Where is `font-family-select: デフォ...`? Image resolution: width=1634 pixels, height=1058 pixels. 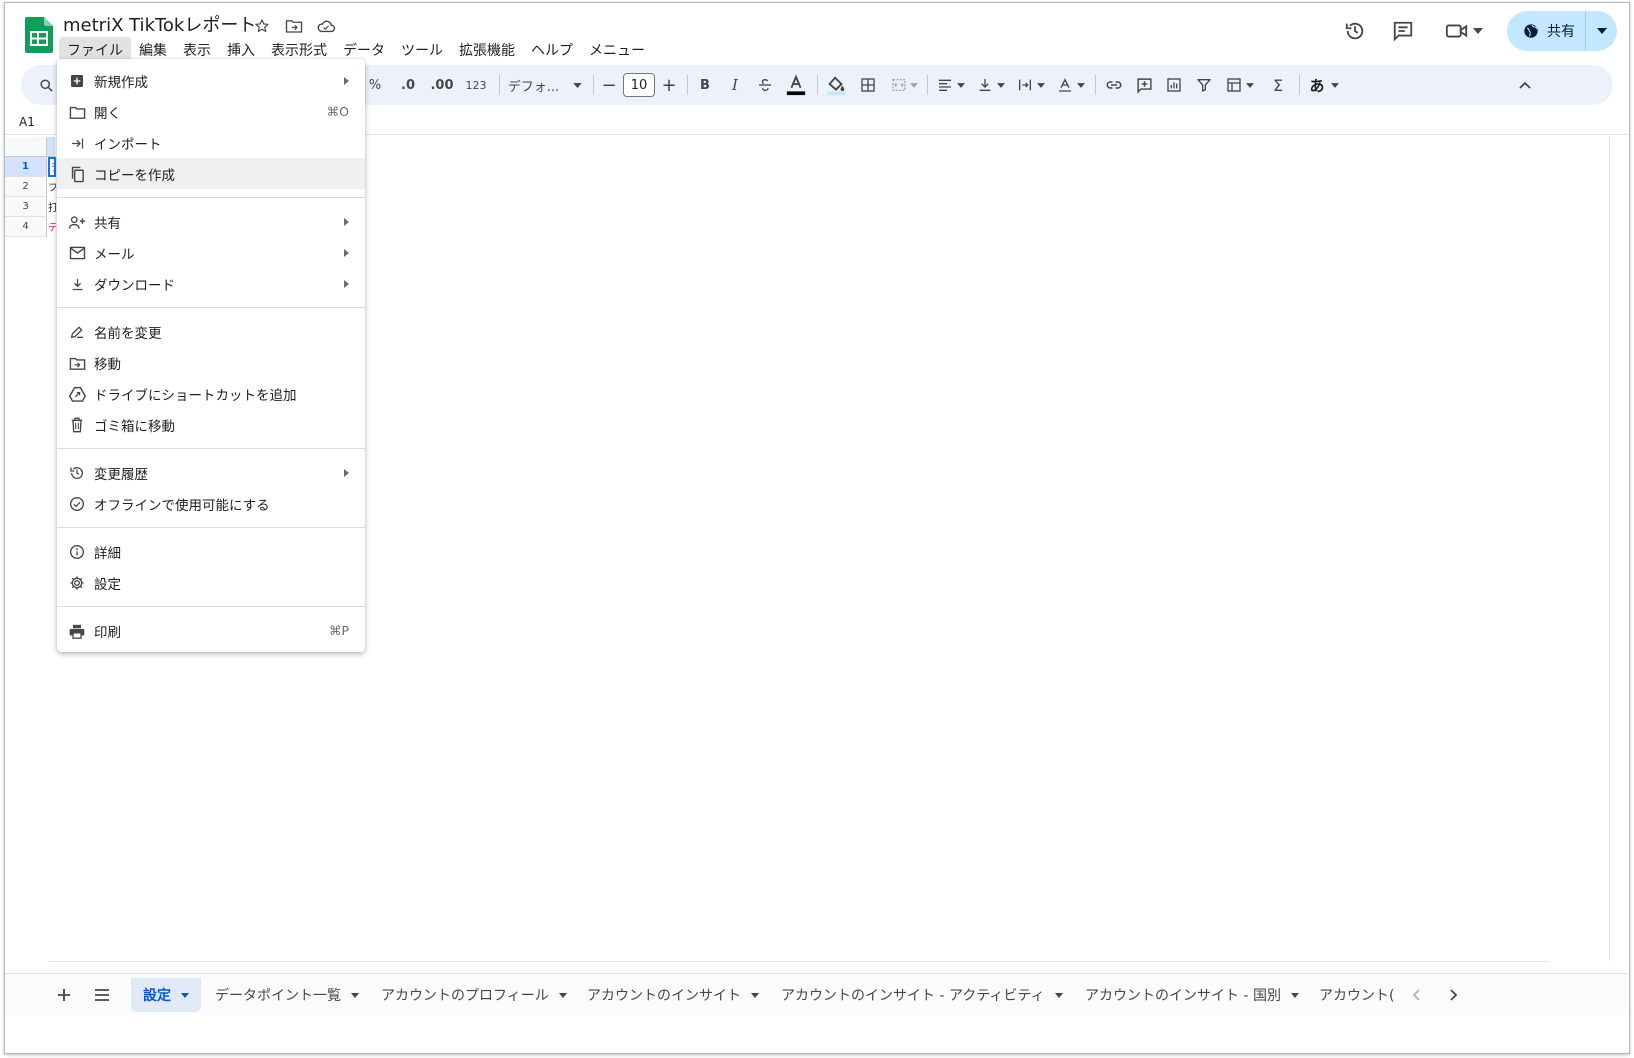
font-family-select: デフォ... is located at coordinates (545, 85).